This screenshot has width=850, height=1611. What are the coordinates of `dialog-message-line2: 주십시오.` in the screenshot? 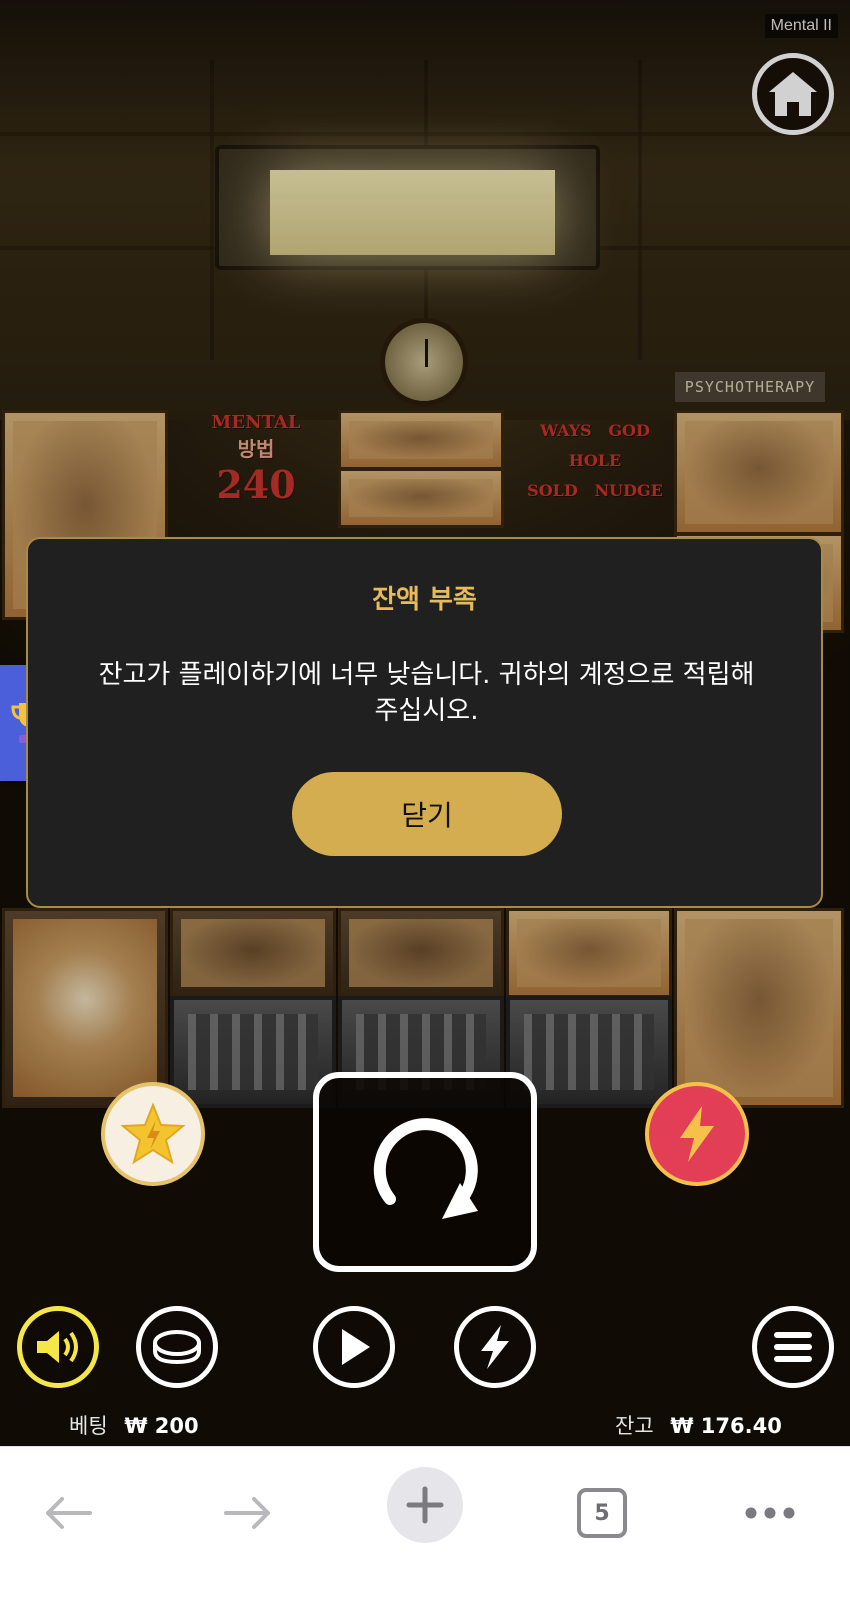 It's located at (426, 711).